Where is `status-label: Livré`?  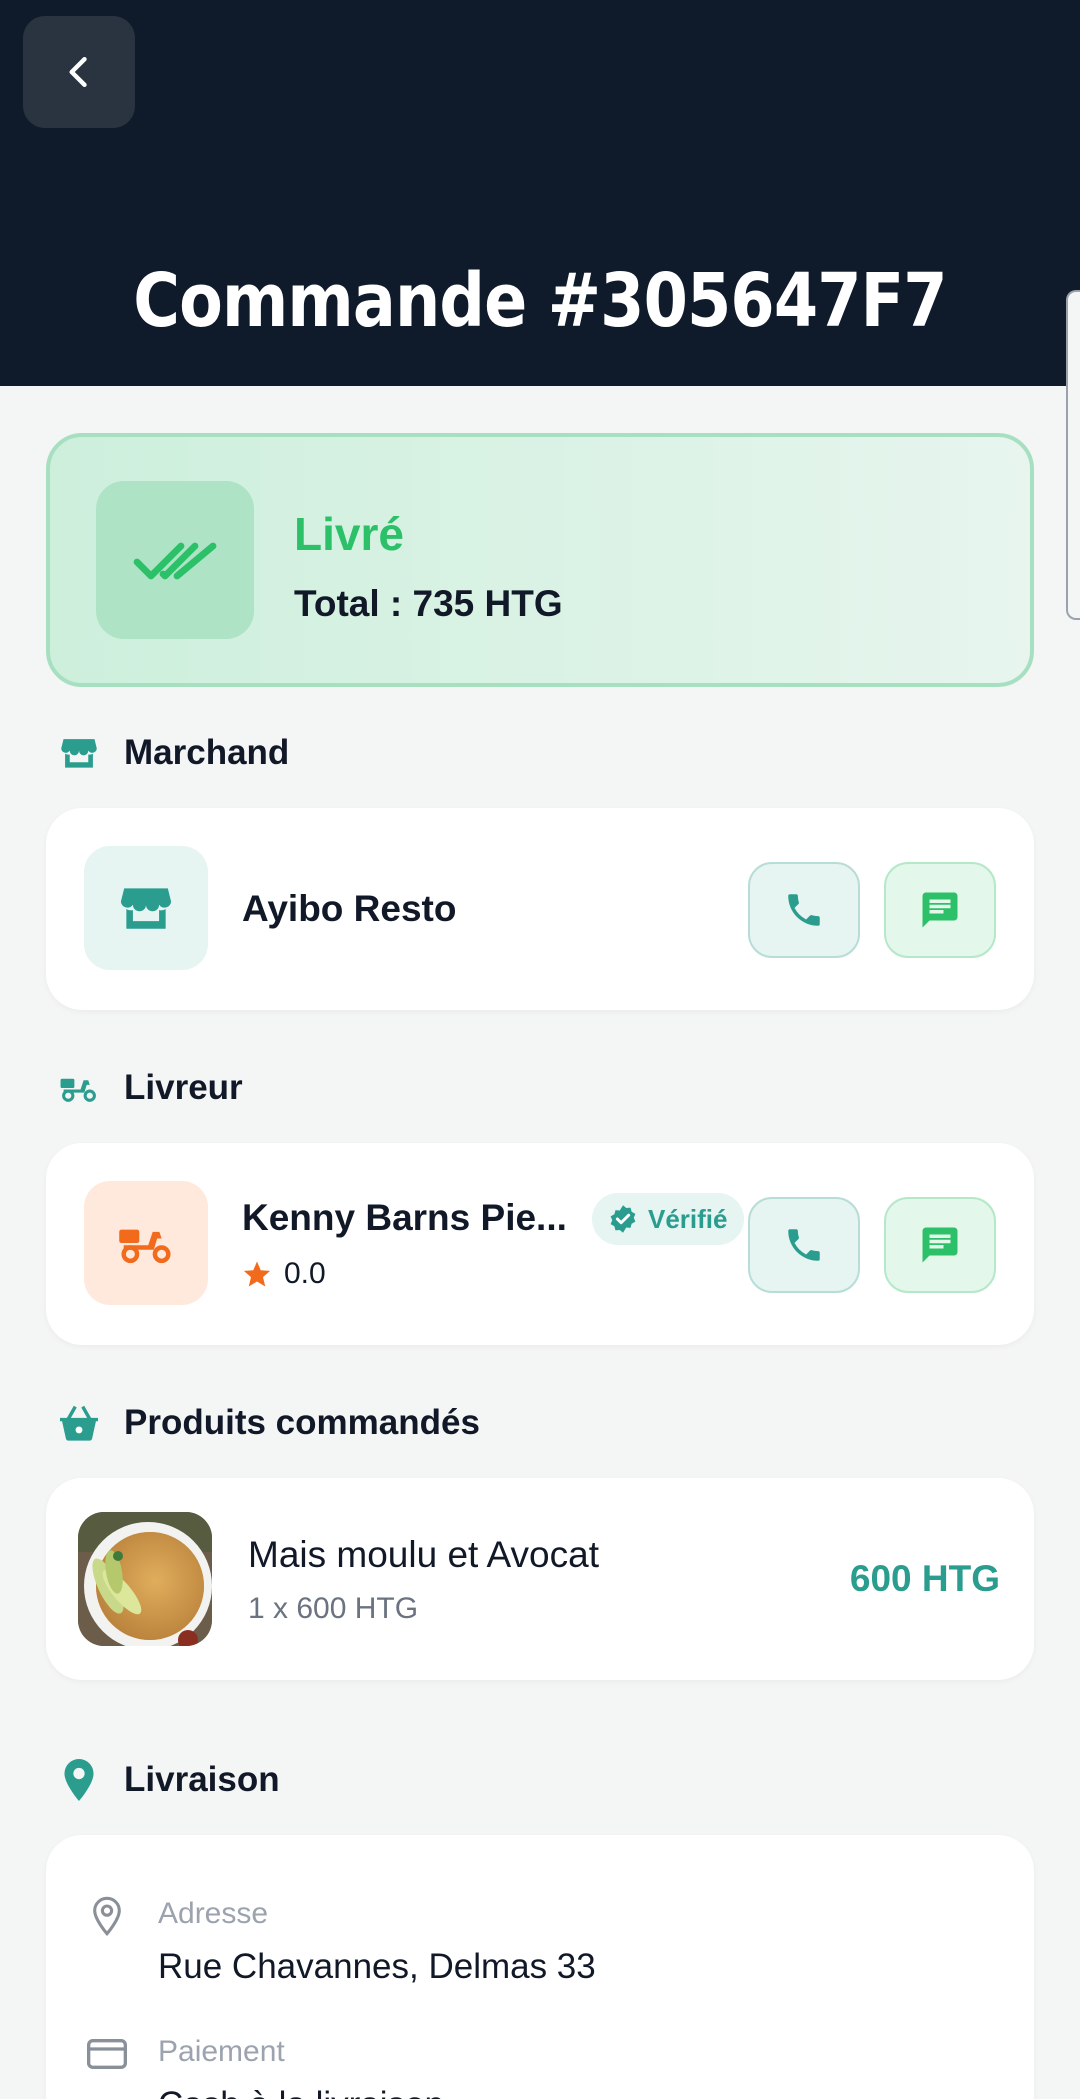
status-label: Livré is located at coordinates (349, 534).